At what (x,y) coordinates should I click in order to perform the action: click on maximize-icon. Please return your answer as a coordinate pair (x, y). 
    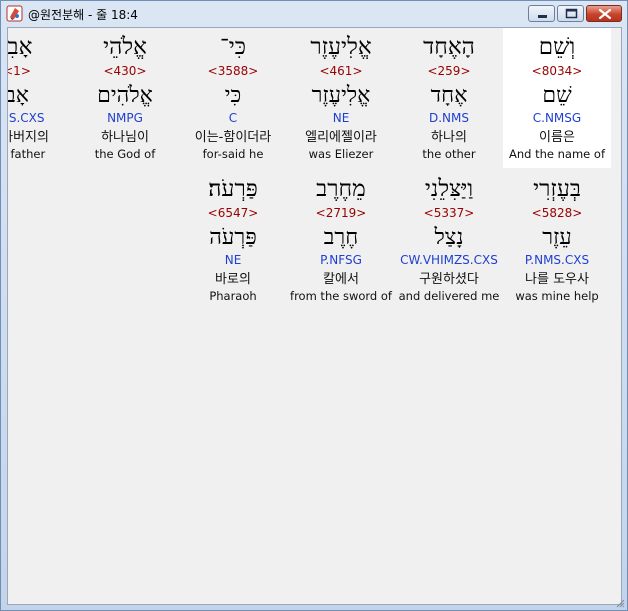
    Looking at the image, I should click on (571, 13).